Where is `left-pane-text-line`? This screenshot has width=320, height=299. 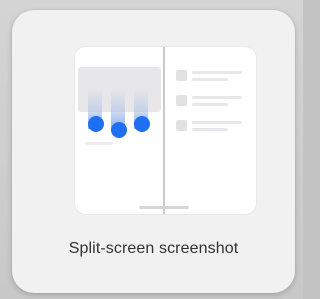
left-pane-text-line is located at coordinates (99, 143).